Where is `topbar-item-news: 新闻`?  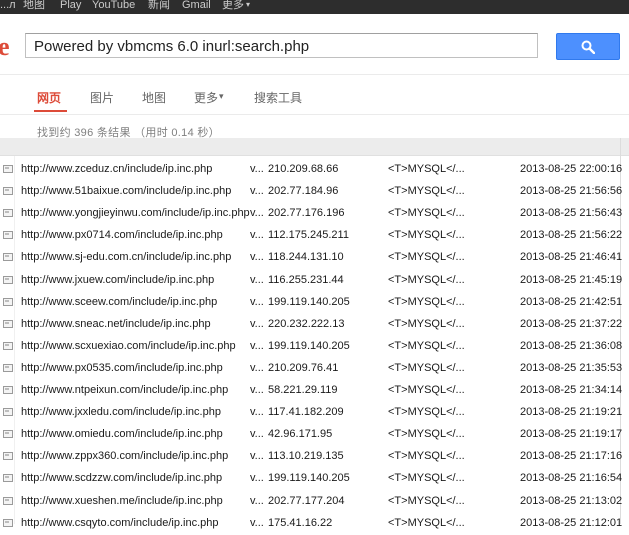
topbar-item-news: 新闻 is located at coordinates (159, 5).